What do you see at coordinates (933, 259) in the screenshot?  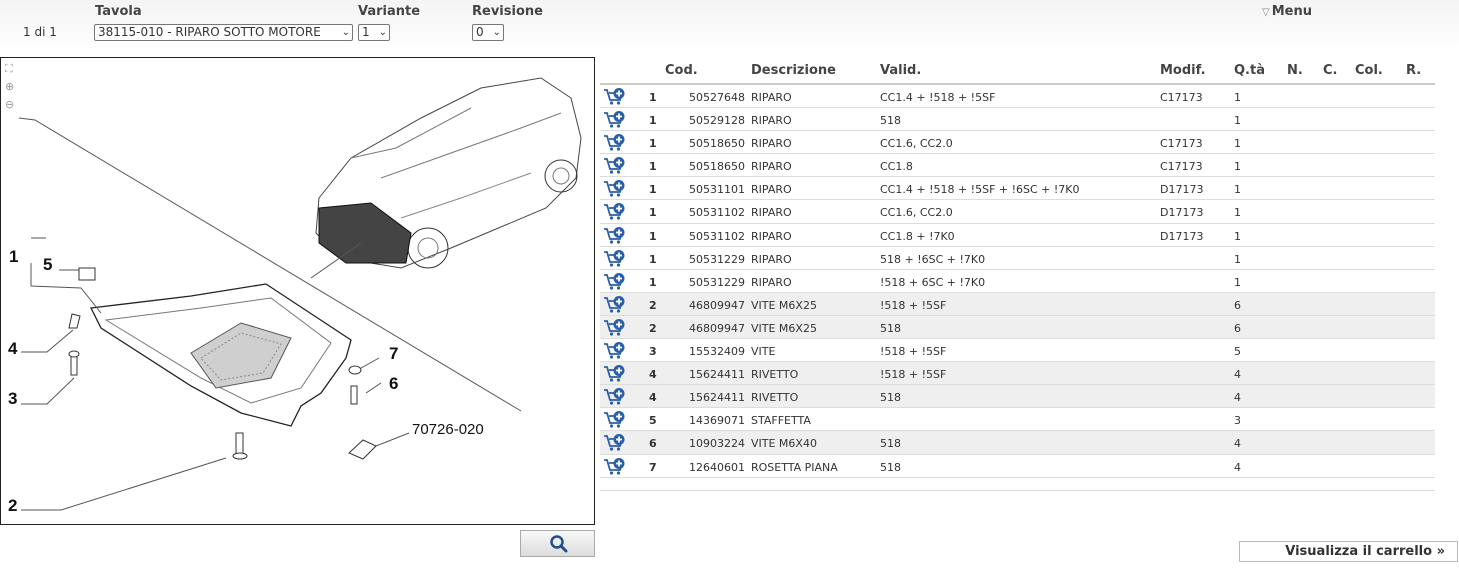 I see `cell-validity: 518 + !6SC + !7K0` at bounding box center [933, 259].